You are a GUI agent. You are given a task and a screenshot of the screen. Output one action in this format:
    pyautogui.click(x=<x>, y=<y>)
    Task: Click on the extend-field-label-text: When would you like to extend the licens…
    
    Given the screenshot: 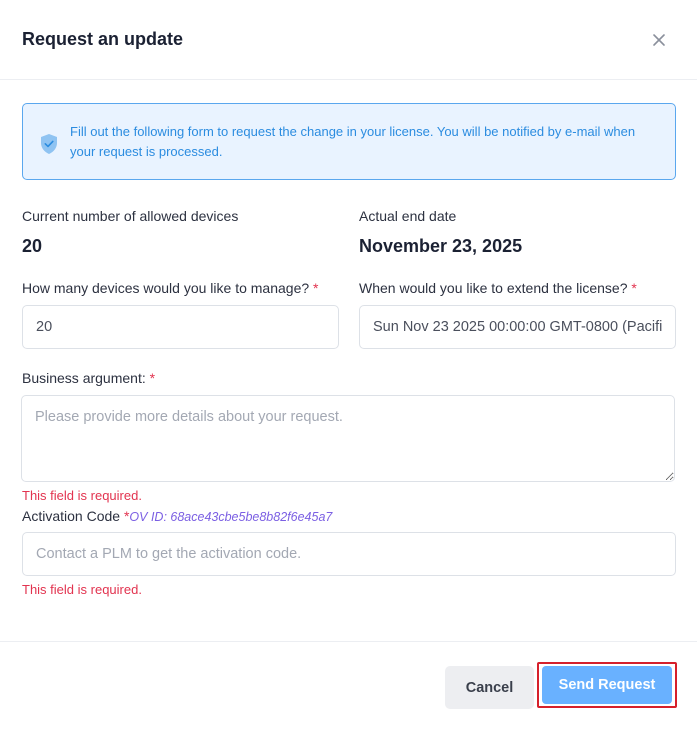 What is the action you would take?
    pyautogui.click(x=493, y=288)
    